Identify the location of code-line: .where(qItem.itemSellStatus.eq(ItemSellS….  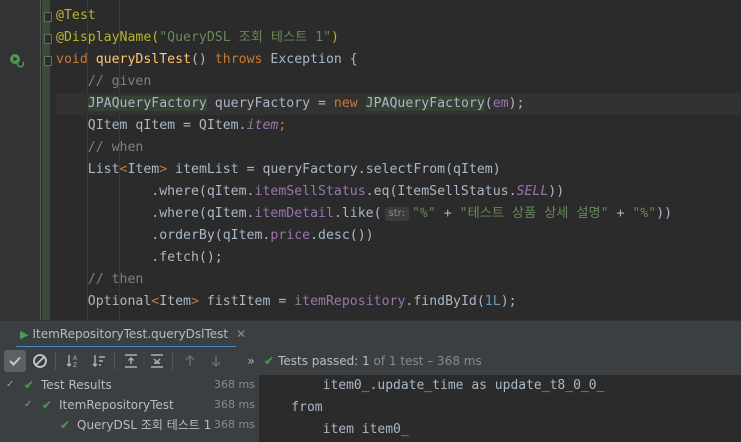
(398, 192).